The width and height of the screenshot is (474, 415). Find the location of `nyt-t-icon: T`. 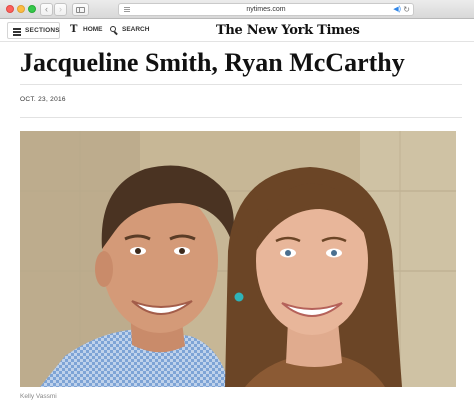

nyt-t-icon: T is located at coordinates (73, 30).